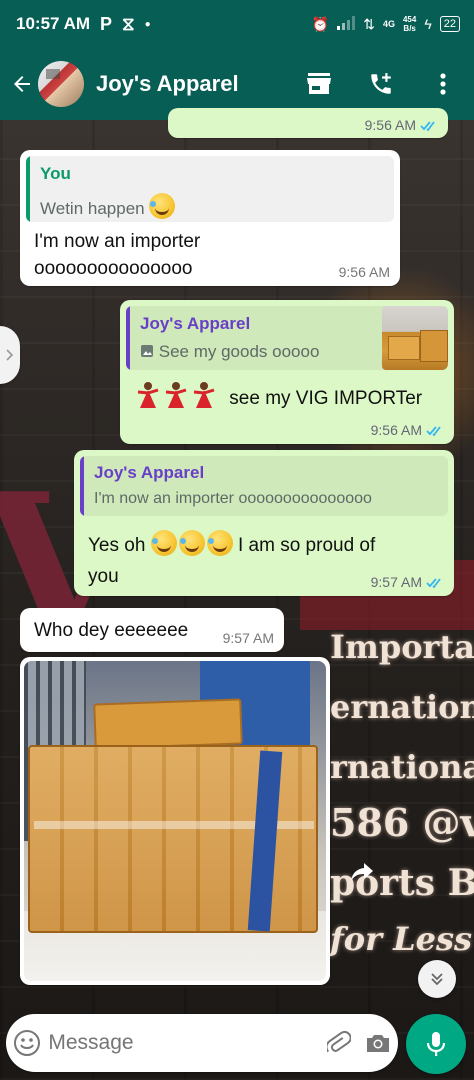  What do you see at coordinates (237, 24) in the screenshot?
I see `status-bar: 10:57 AM P ⧖ ● ⏰ ⇅ 4G 454 B/s ϟ 22` at bounding box center [237, 24].